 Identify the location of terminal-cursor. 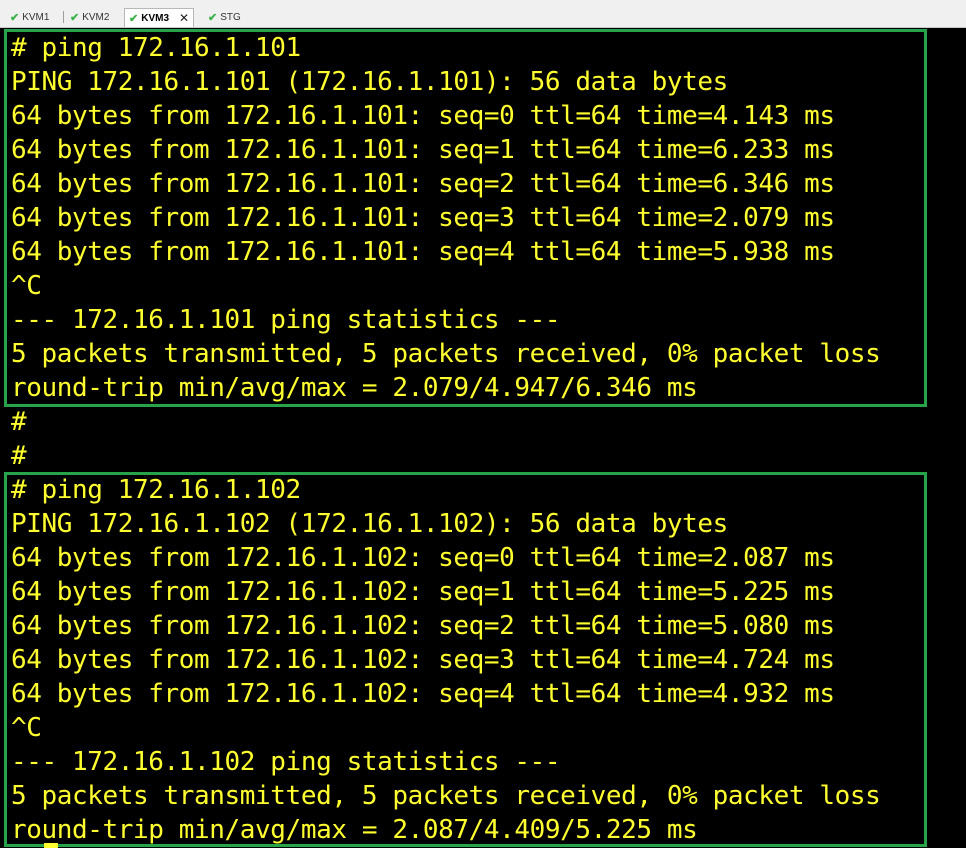
(51, 845).